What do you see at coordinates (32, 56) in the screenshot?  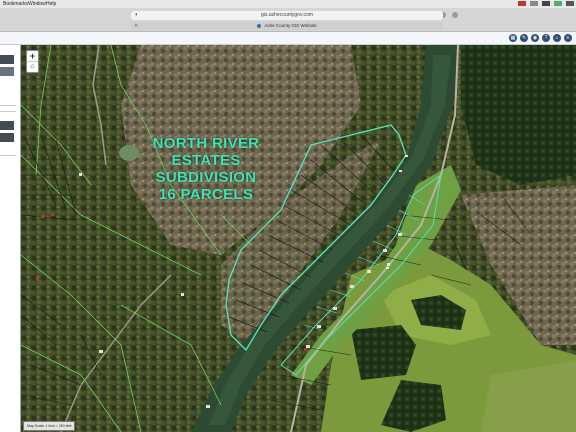 I see `zoom-in-button: +` at bounding box center [32, 56].